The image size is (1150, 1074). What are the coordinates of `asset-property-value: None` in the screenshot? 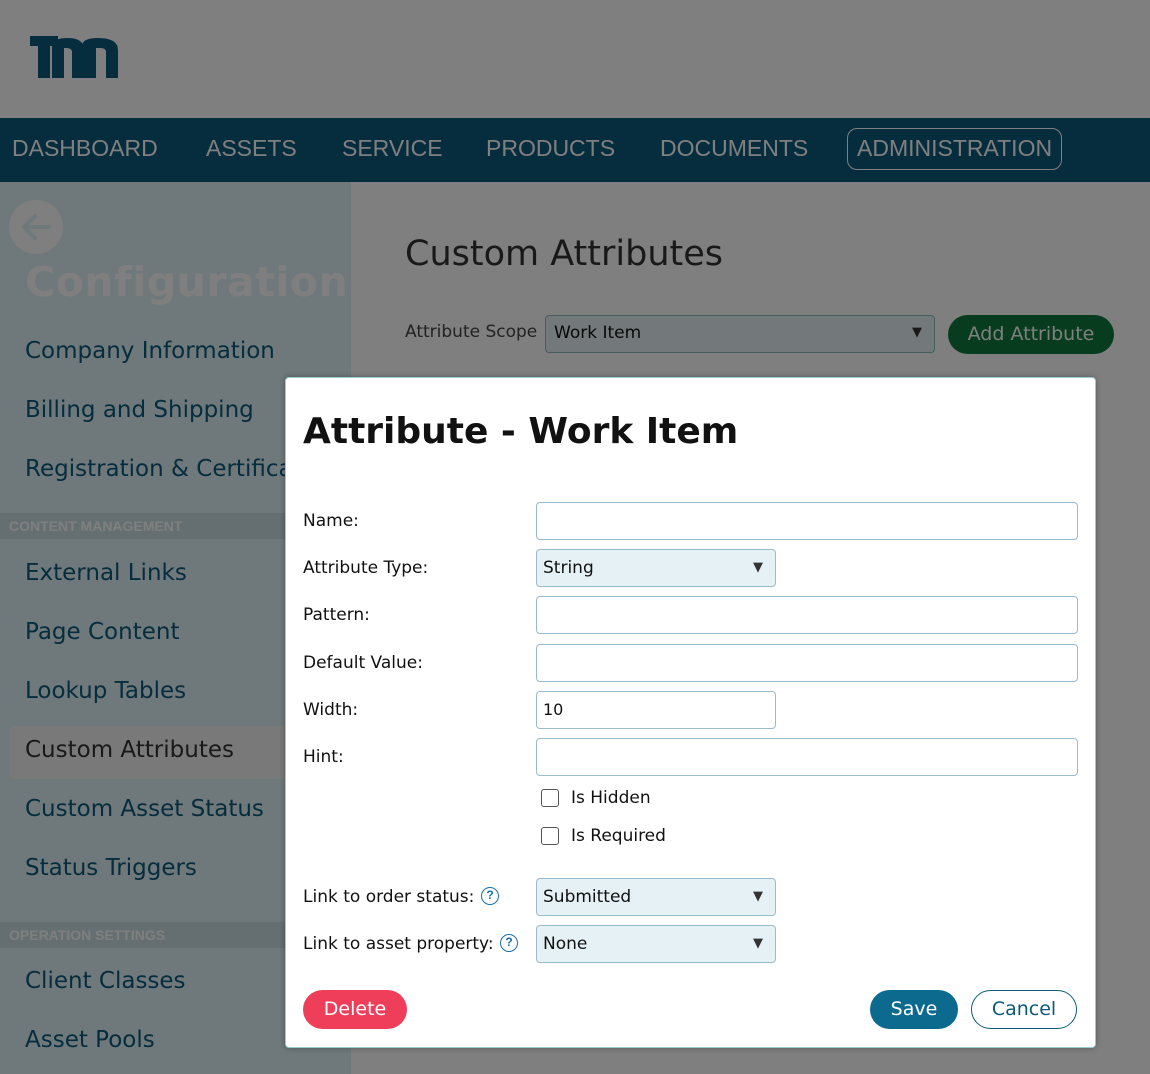 It's located at (565, 944).